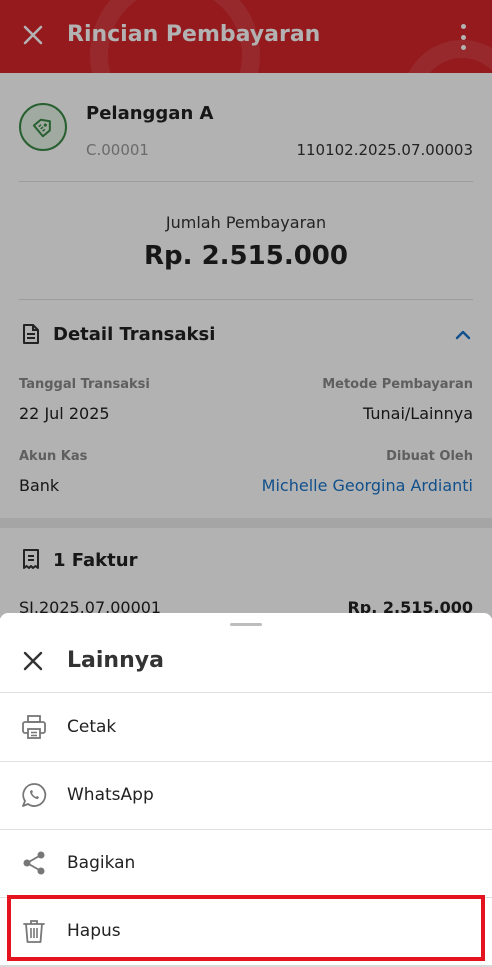  Describe the element at coordinates (34, 795) in the screenshot. I see `whatsapp-icon` at that location.